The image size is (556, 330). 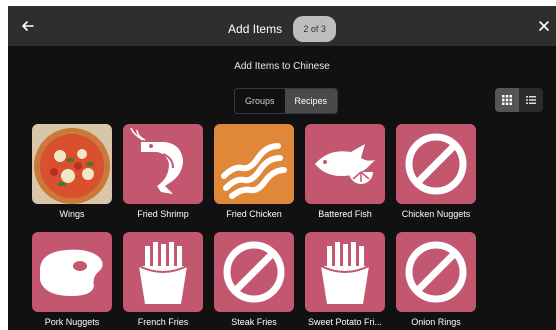 What do you see at coordinates (436, 322) in the screenshot?
I see `item-label: Onion Rings` at bounding box center [436, 322].